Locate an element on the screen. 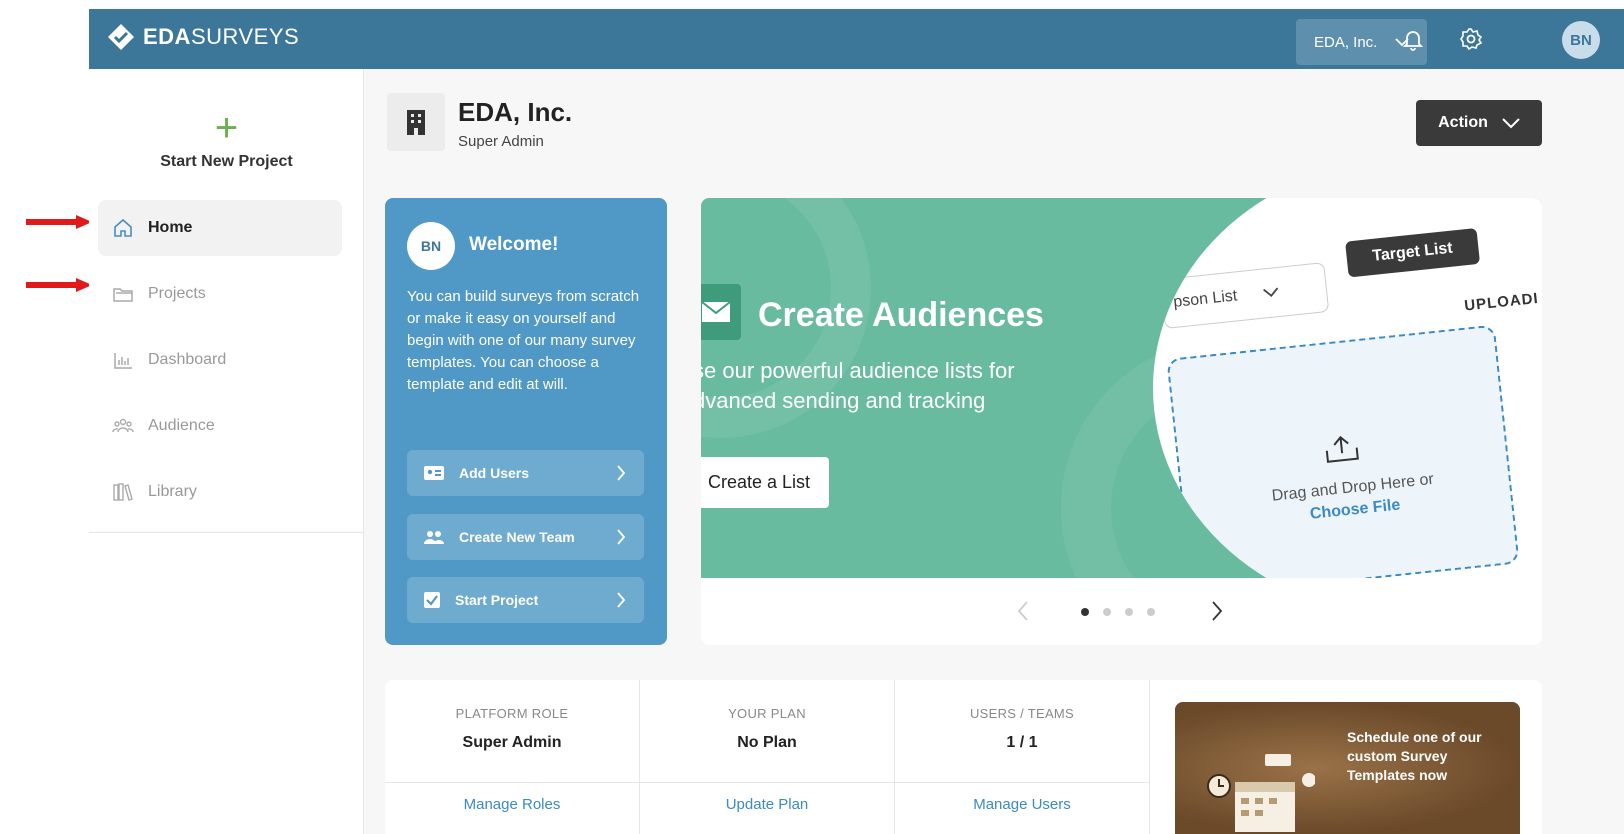  brand-name: EDASURVEYS is located at coordinates (221, 36).